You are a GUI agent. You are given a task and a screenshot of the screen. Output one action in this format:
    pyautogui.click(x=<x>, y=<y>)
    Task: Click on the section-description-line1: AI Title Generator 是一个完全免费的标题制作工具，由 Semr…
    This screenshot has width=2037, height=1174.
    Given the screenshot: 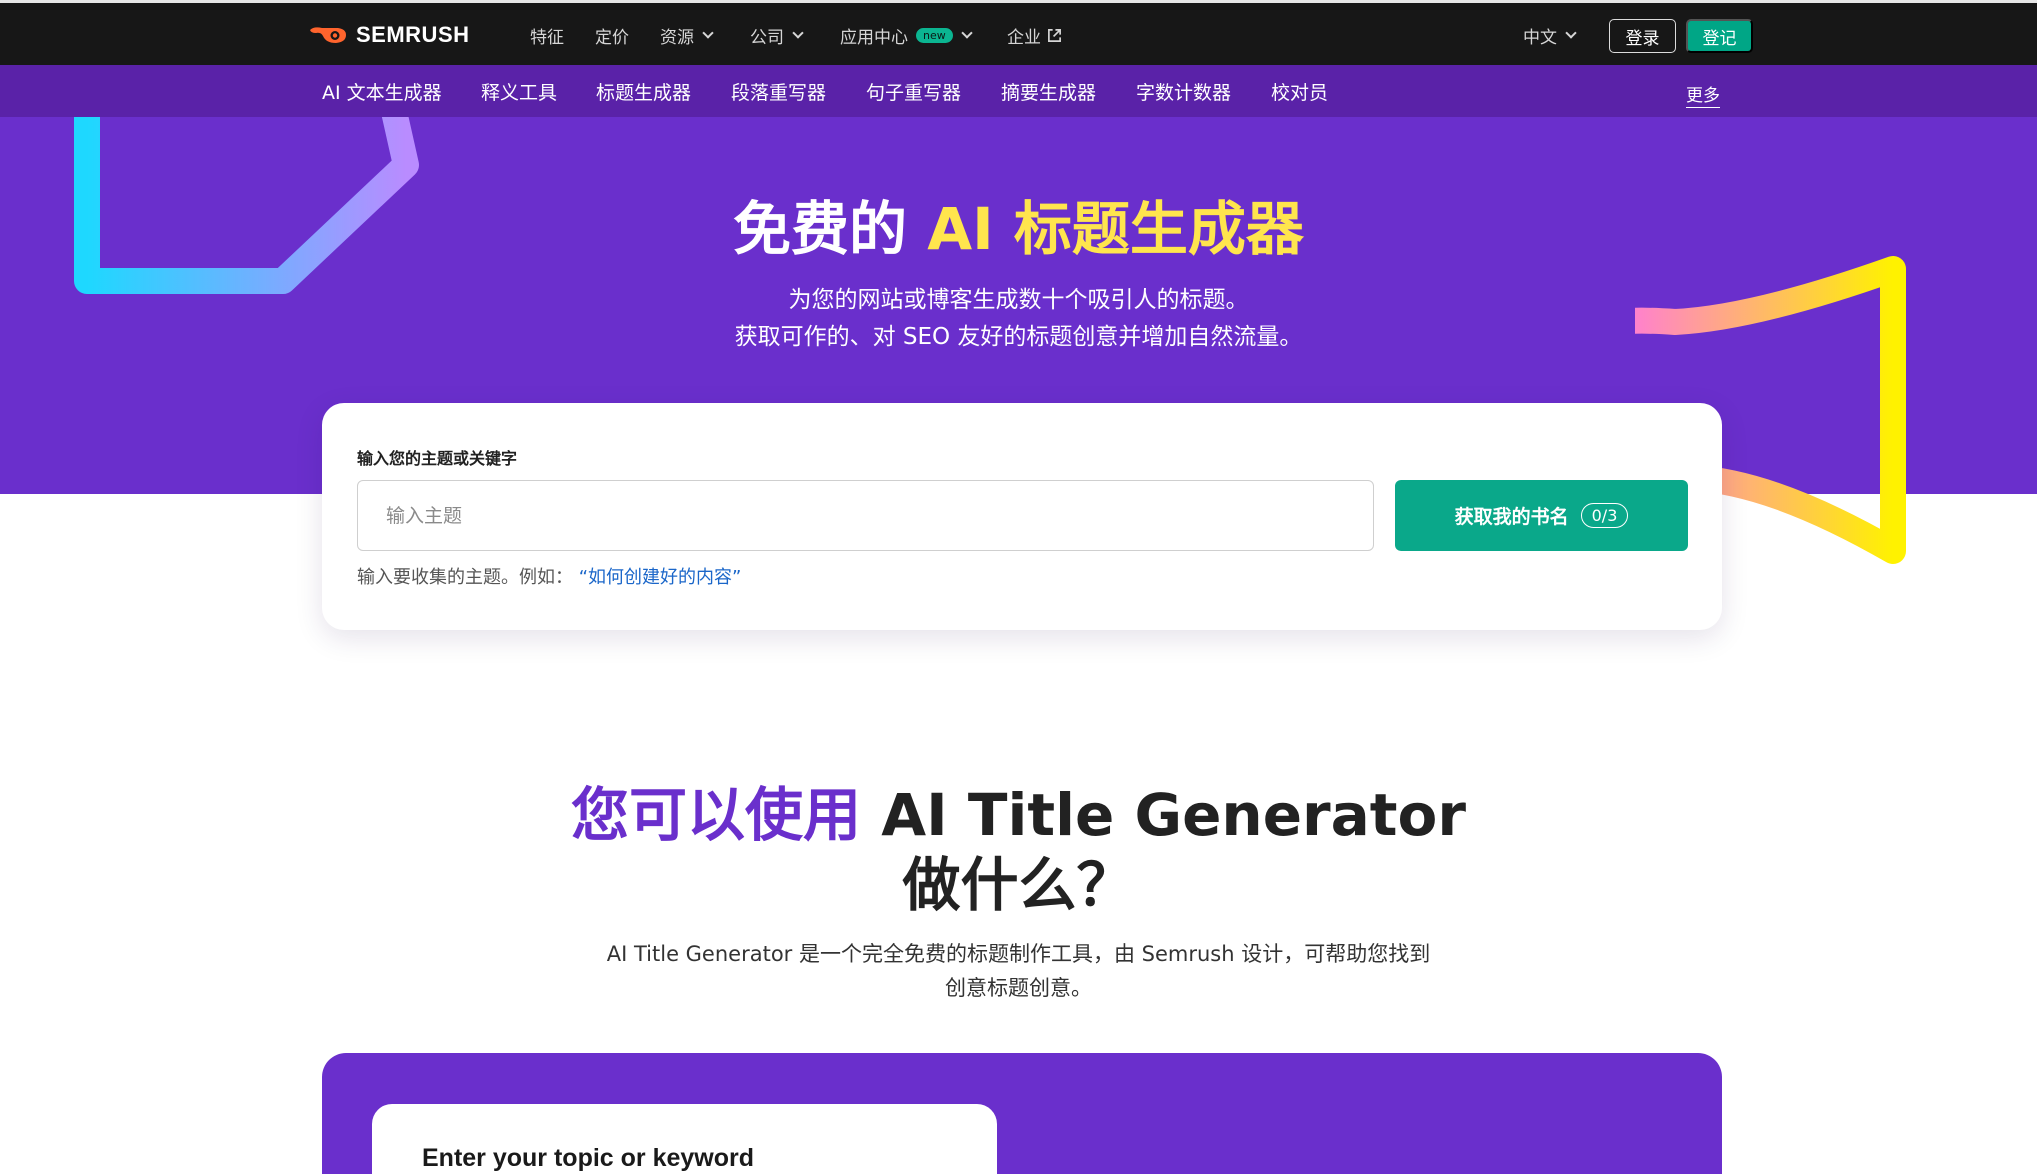 What is the action you would take?
    pyautogui.click(x=1018, y=954)
    